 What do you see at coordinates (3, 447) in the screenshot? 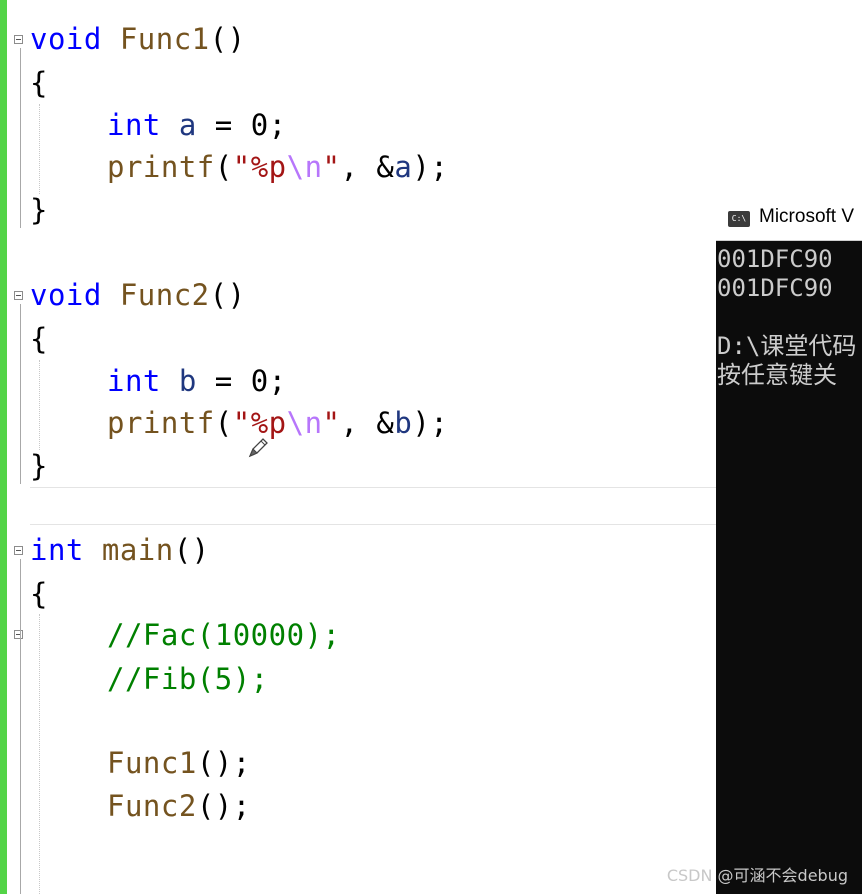
I see `change-tracking-bar` at bounding box center [3, 447].